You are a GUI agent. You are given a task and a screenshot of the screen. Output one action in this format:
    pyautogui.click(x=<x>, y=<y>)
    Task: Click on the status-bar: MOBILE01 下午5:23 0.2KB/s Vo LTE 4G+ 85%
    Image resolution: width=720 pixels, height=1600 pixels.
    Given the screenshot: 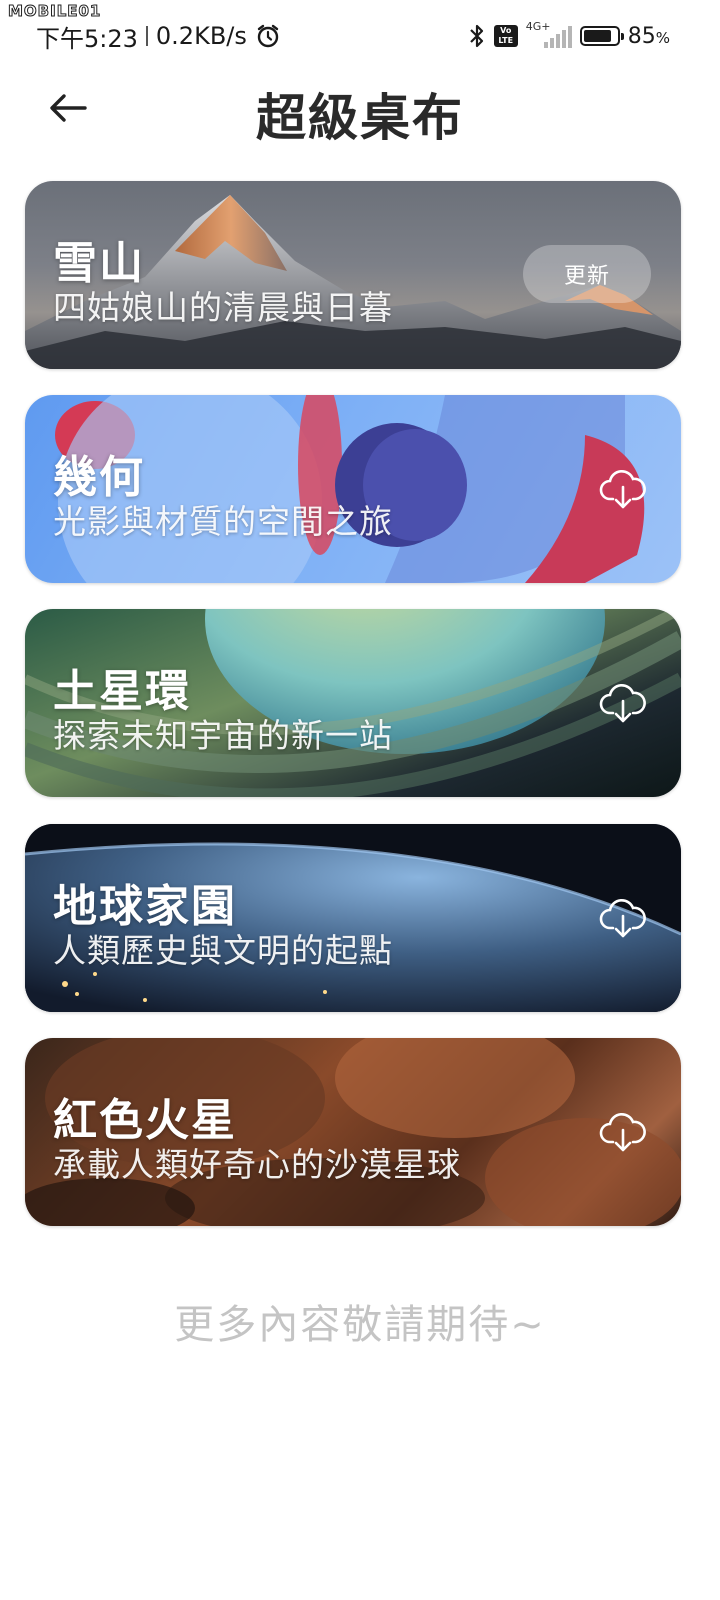 What is the action you would take?
    pyautogui.click(x=360, y=36)
    